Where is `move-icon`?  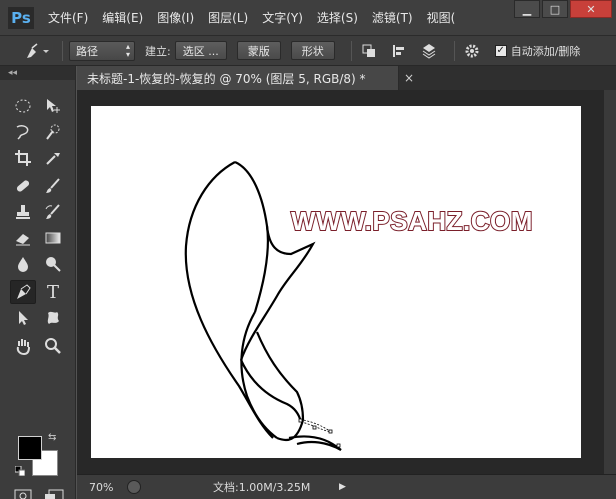 move-icon is located at coordinates (53, 106).